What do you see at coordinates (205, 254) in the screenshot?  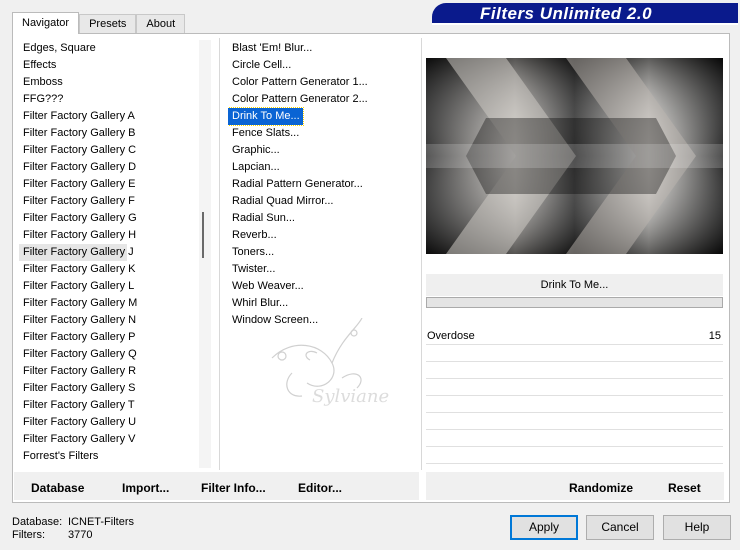 I see `category-scrollbar` at bounding box center [205, 254].